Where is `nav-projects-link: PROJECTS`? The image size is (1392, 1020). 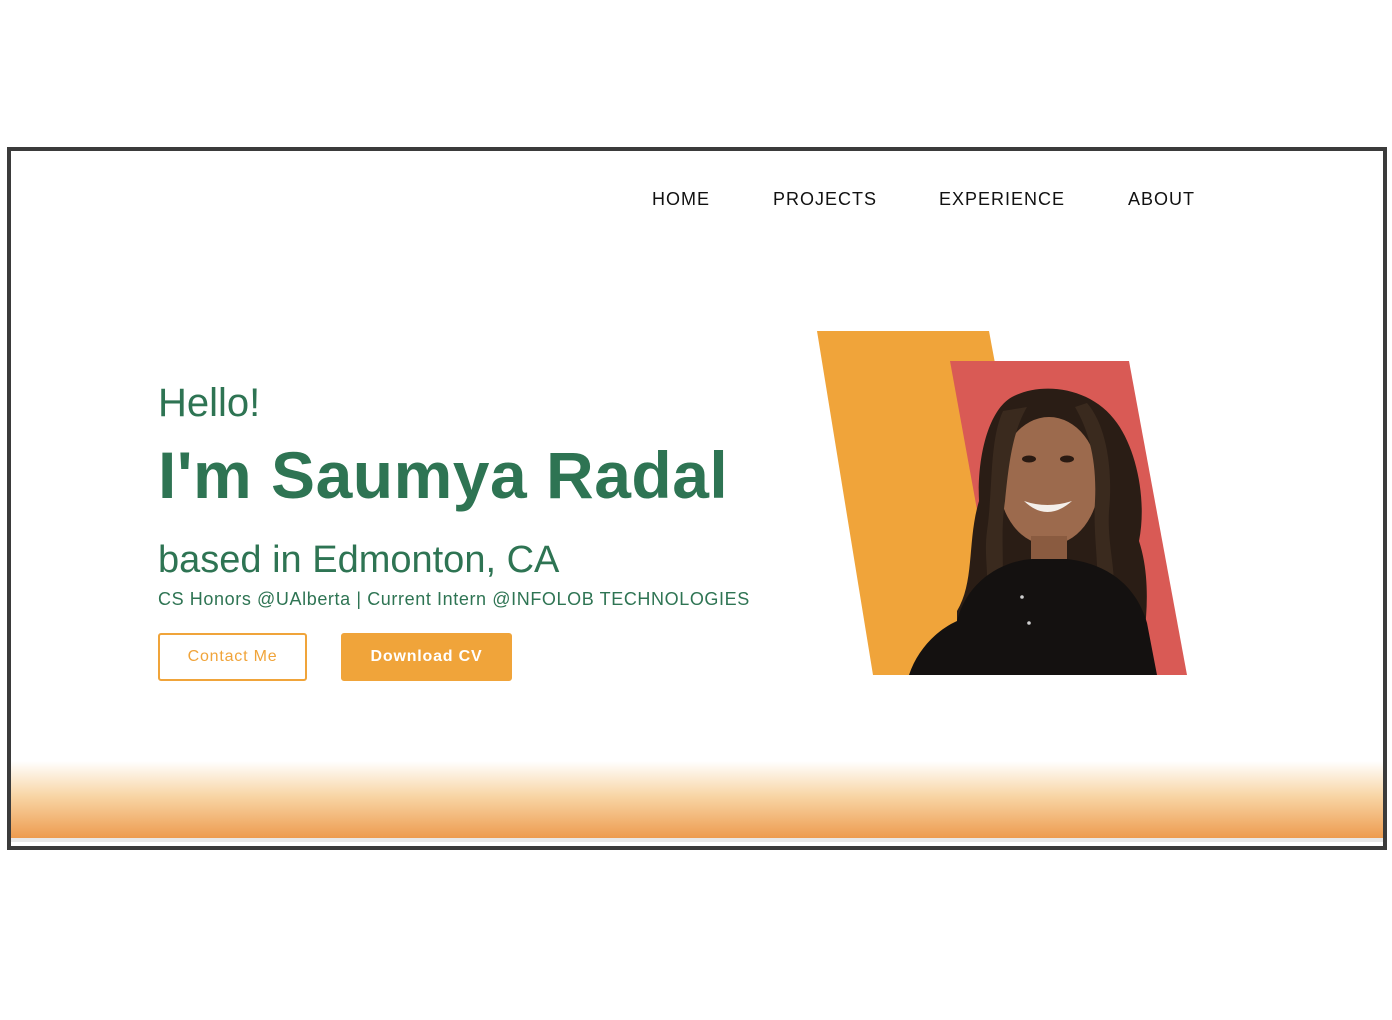 nav-projects-link: PROJECTS is located at coordinates (825, 199).